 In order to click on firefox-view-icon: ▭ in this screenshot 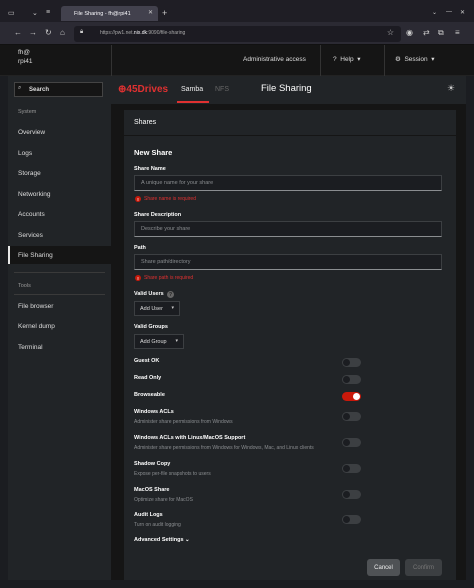, I will do `click(11, 13)`.